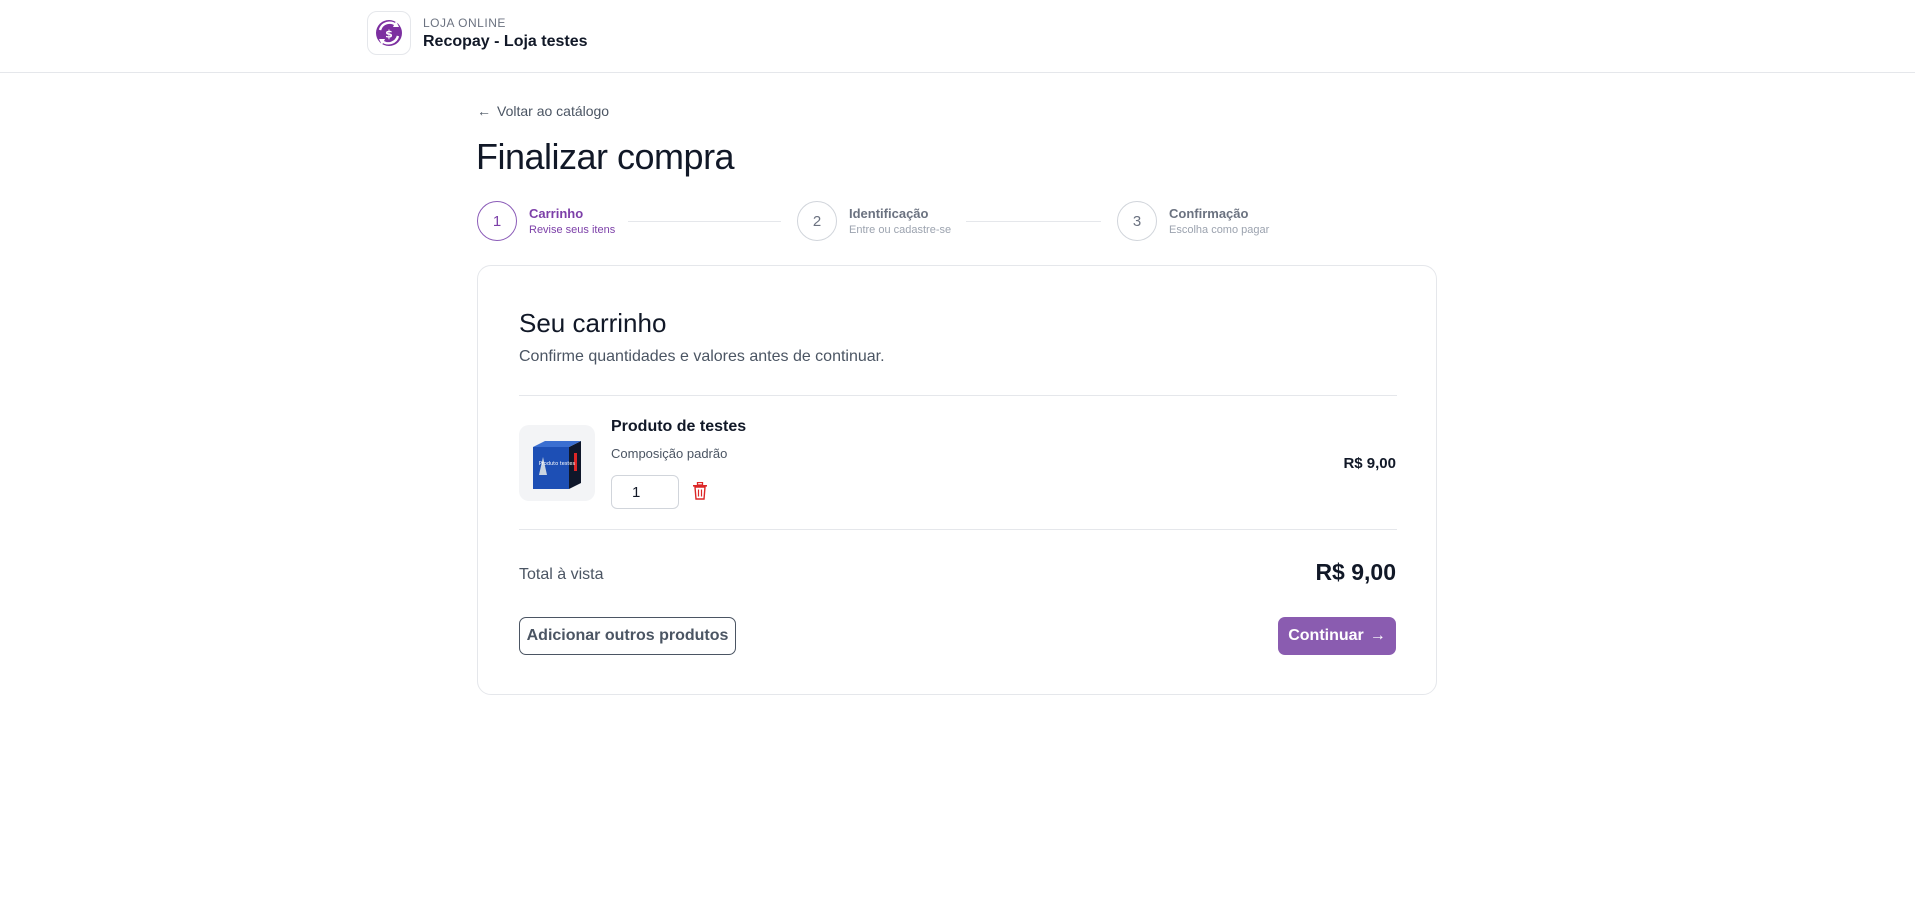 Image resolution: width=1915 pixels, height=902 pixels. Describe the element at coordinates (957, 36) in the screenshot. I see `top-header: $ LOJA ONLINE Recopay - Loja testes` at that location.